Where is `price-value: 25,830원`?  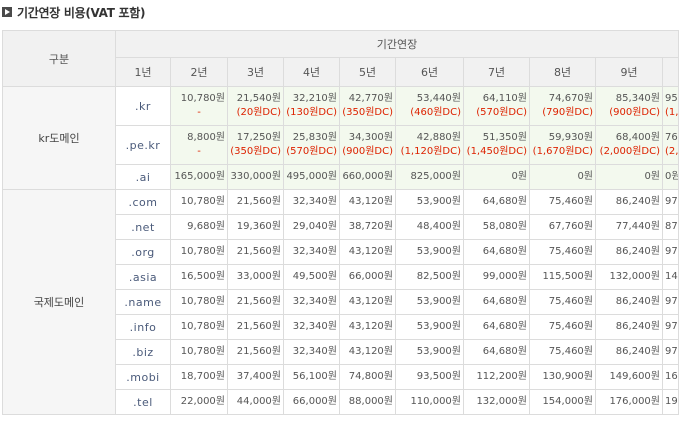
price-value: 25,830원 is located at coordinates (314, 137).